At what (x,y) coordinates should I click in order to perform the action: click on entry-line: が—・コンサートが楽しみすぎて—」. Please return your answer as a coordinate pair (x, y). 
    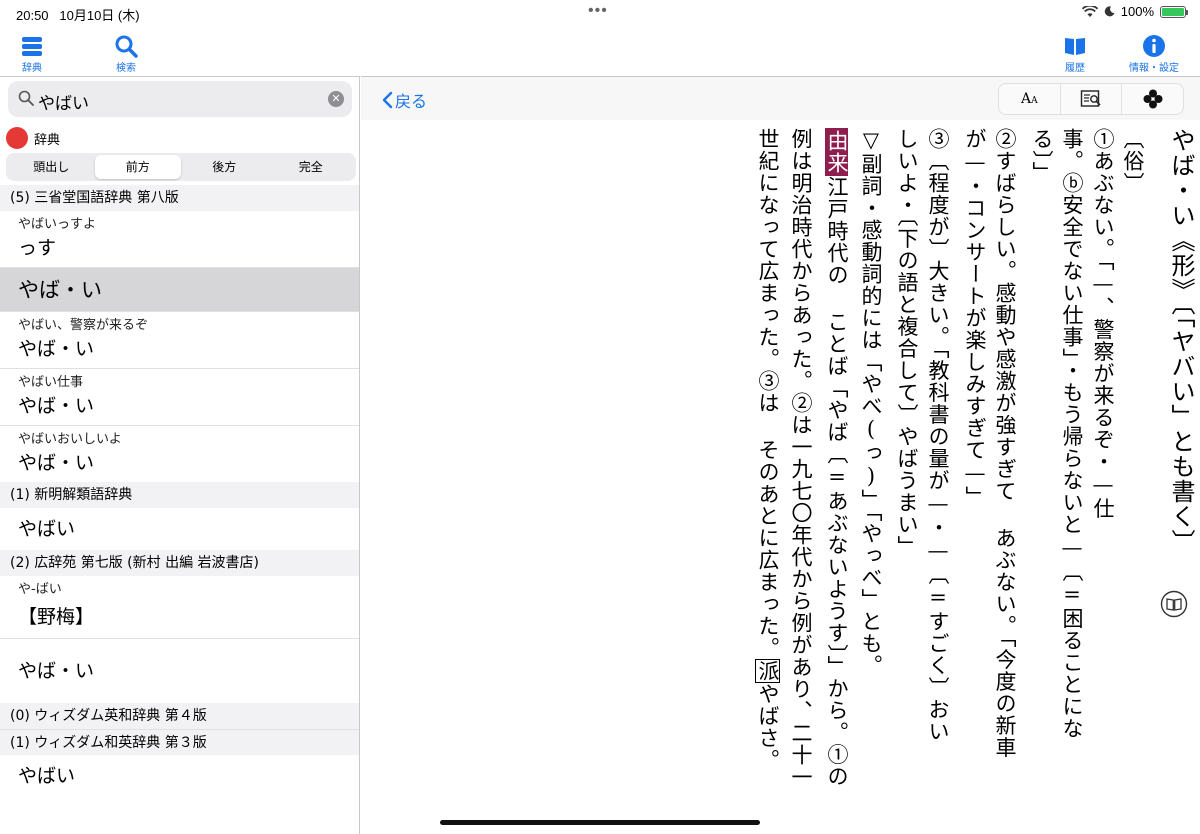
    Looking at the image, I should click on (975, 318).